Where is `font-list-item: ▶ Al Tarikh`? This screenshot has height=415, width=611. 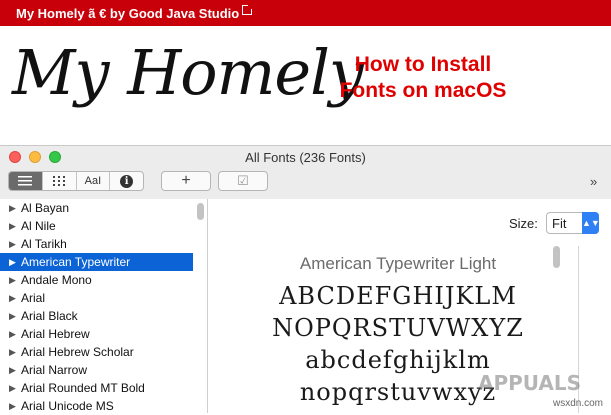 font-list-item: ▶ Al Tarikh is located at coordinates (96, 244).